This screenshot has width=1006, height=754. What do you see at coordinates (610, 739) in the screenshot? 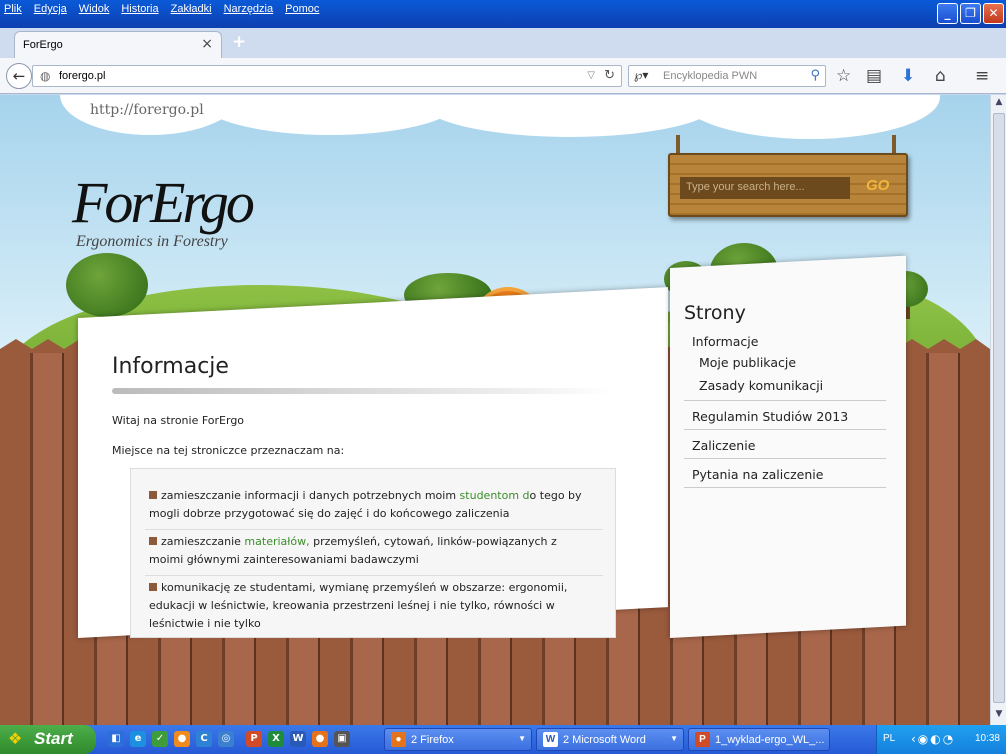
I see `taskbar-word: W 2 Microsoft Word ▼` at bounding box center [610, 739].